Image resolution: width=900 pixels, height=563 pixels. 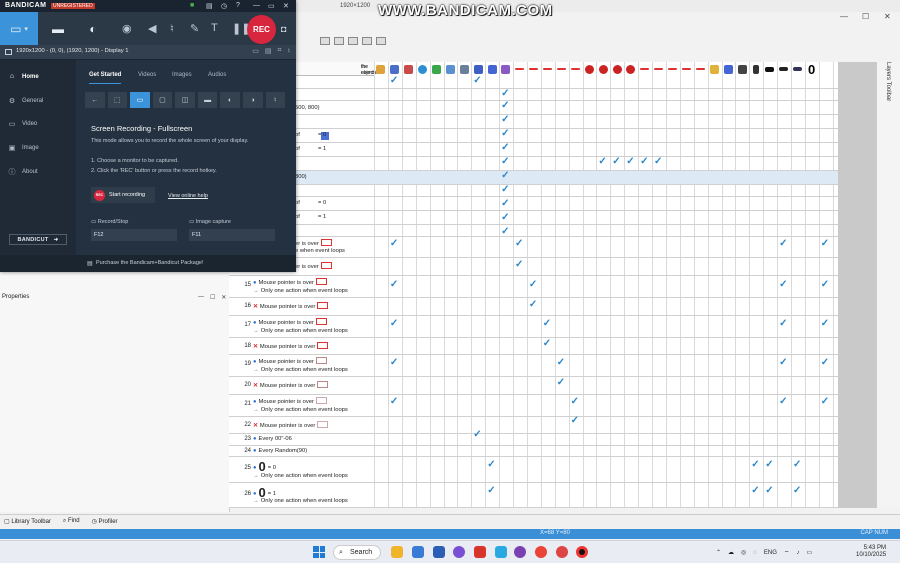 What do you see at coordinates (71, 521) in the screenshot?
I see `tab-find: ⌕ Find` at bounding box center [71, 521].